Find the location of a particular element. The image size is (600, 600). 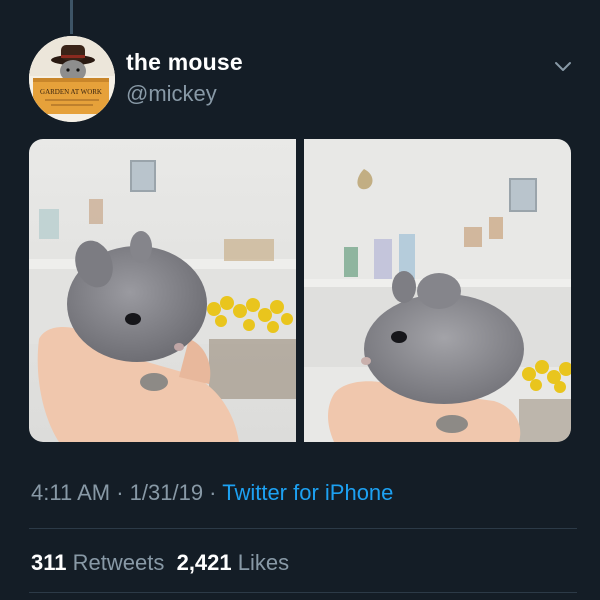

likes-stat: 2,421 Likes is located at coordinates (233, 562).